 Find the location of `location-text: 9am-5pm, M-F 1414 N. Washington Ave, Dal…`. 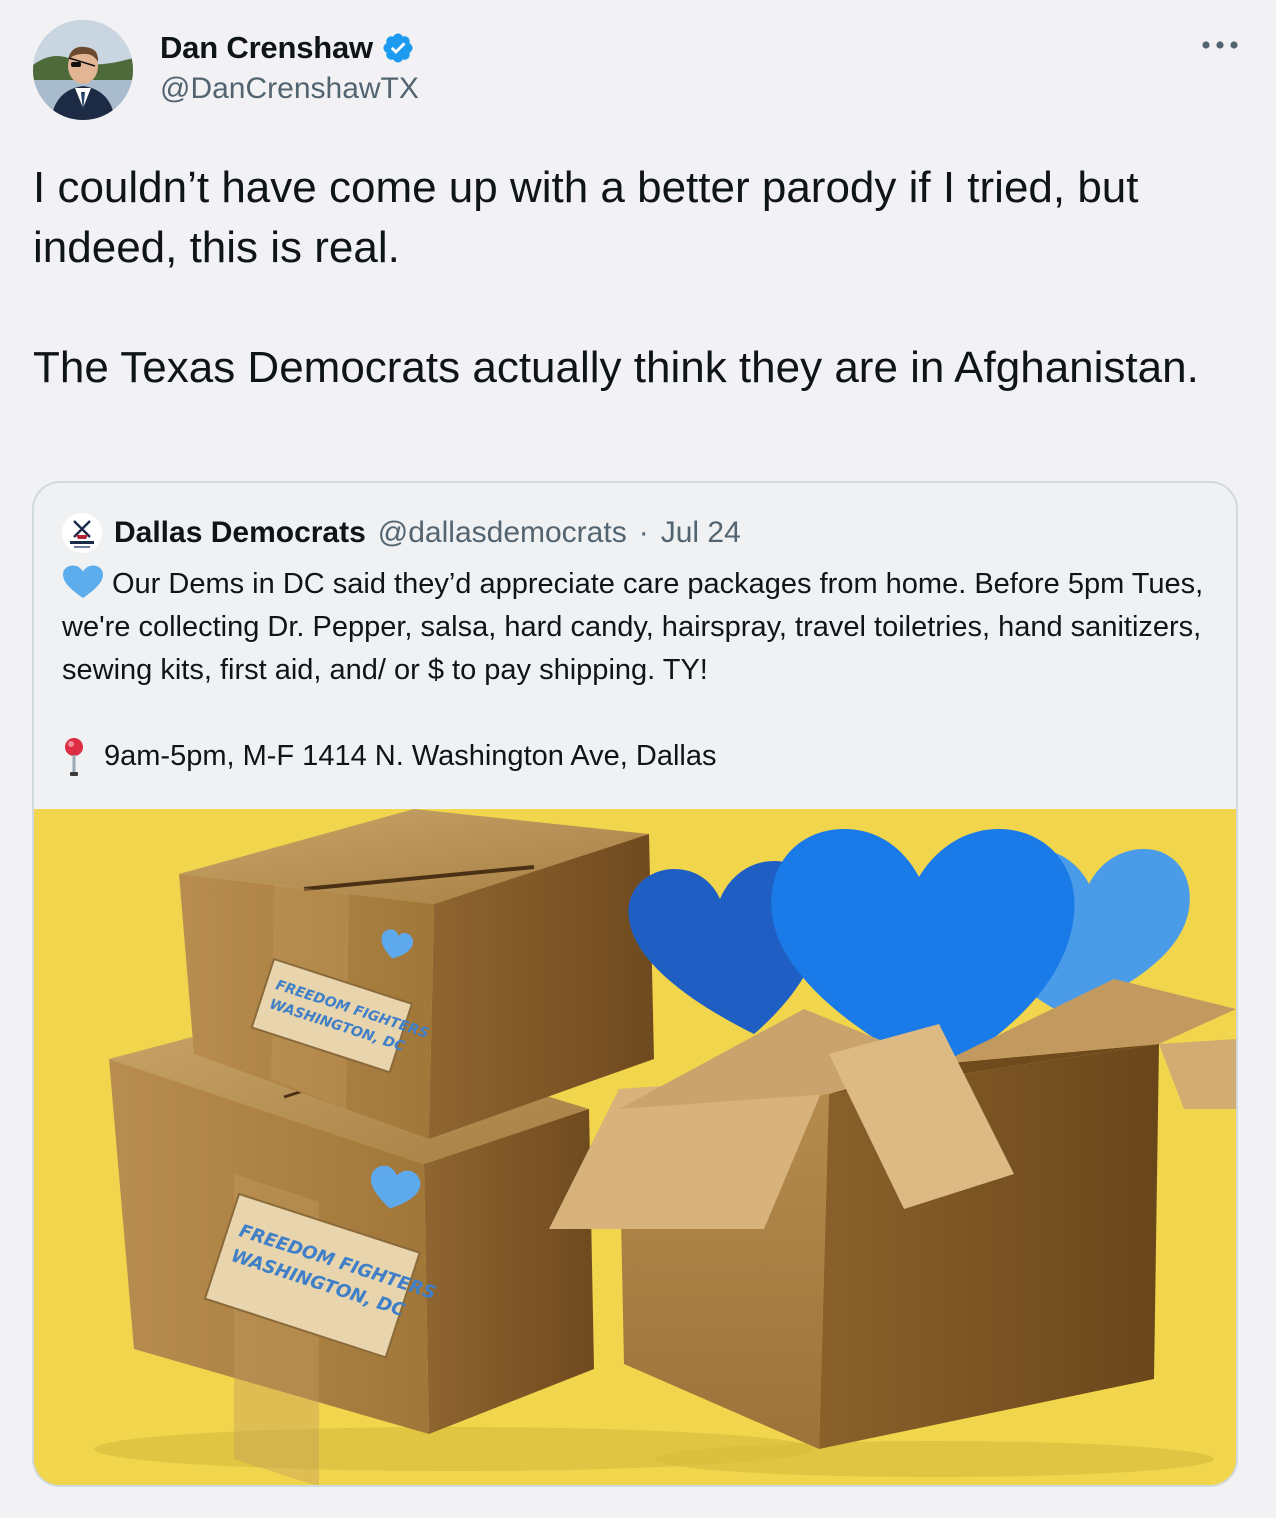

location-text: 9am-5pm, M-F 1414 N. Washington Ave, Dal… is located at coordinates (410, 756).